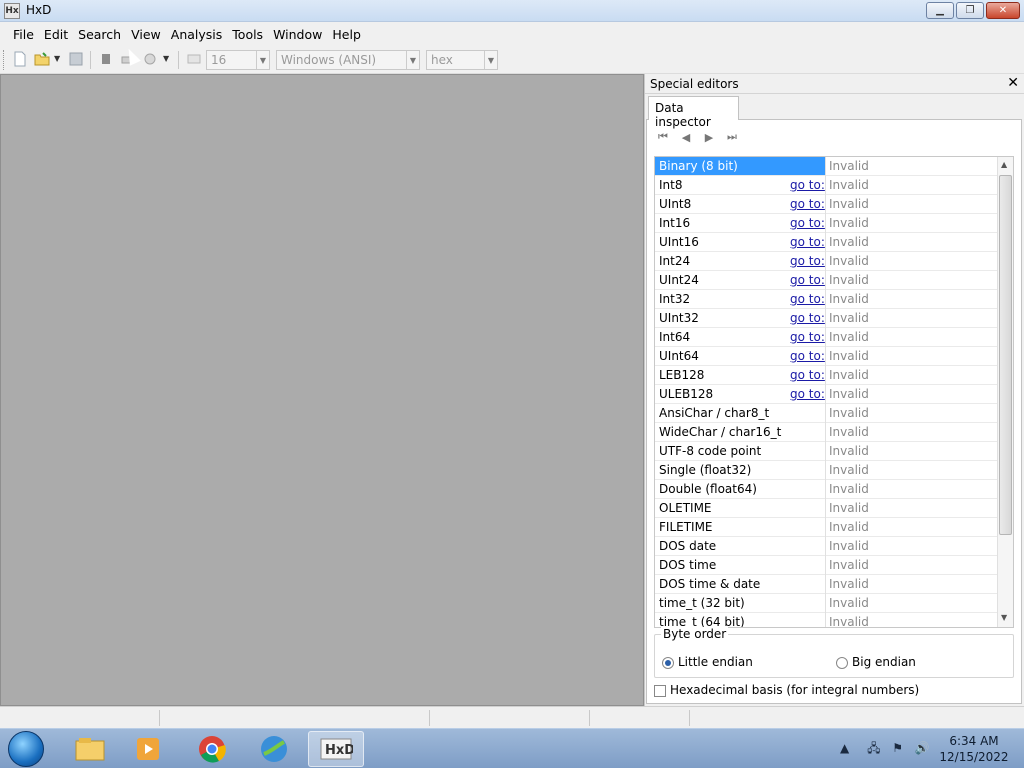  Describe the element at coordinates (826, 185) in the screenshot. I see `inspector-row: Int8 go to: Invalid` at that location.